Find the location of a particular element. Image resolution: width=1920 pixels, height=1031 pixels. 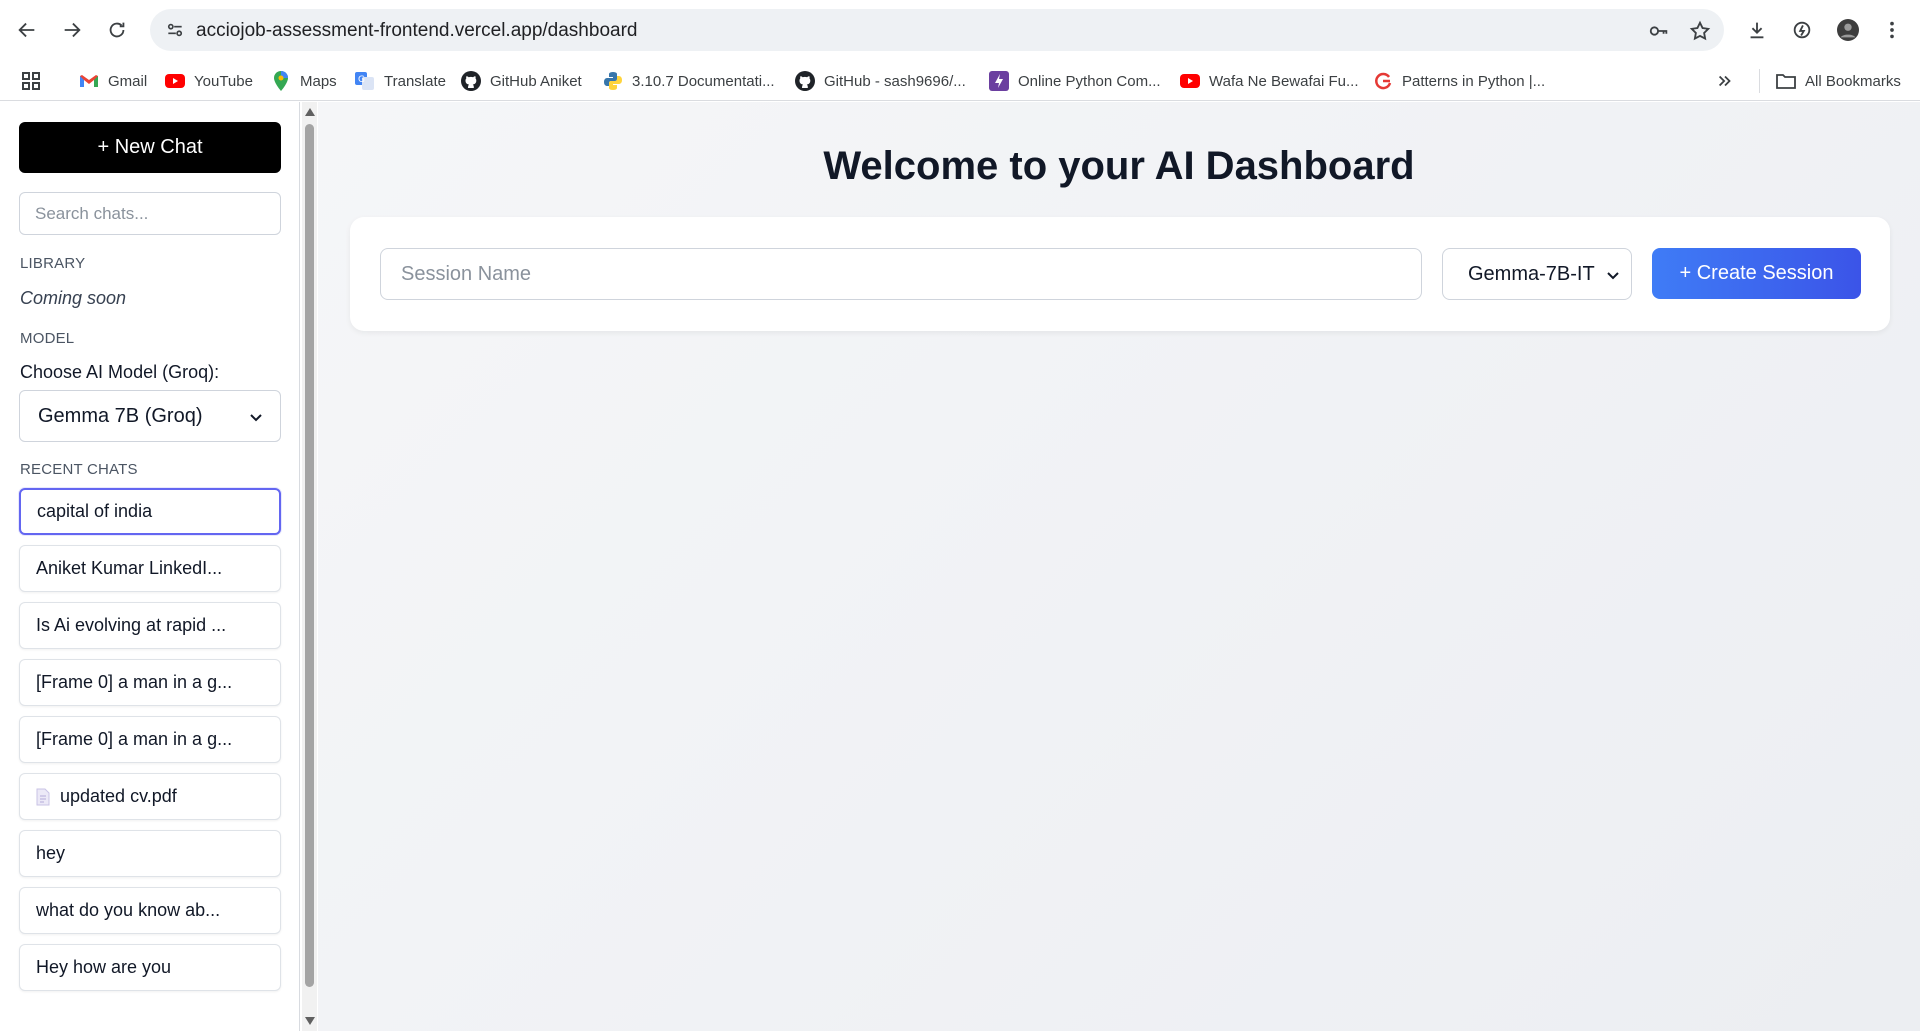

document-icon is located at coordinates (43, 797).